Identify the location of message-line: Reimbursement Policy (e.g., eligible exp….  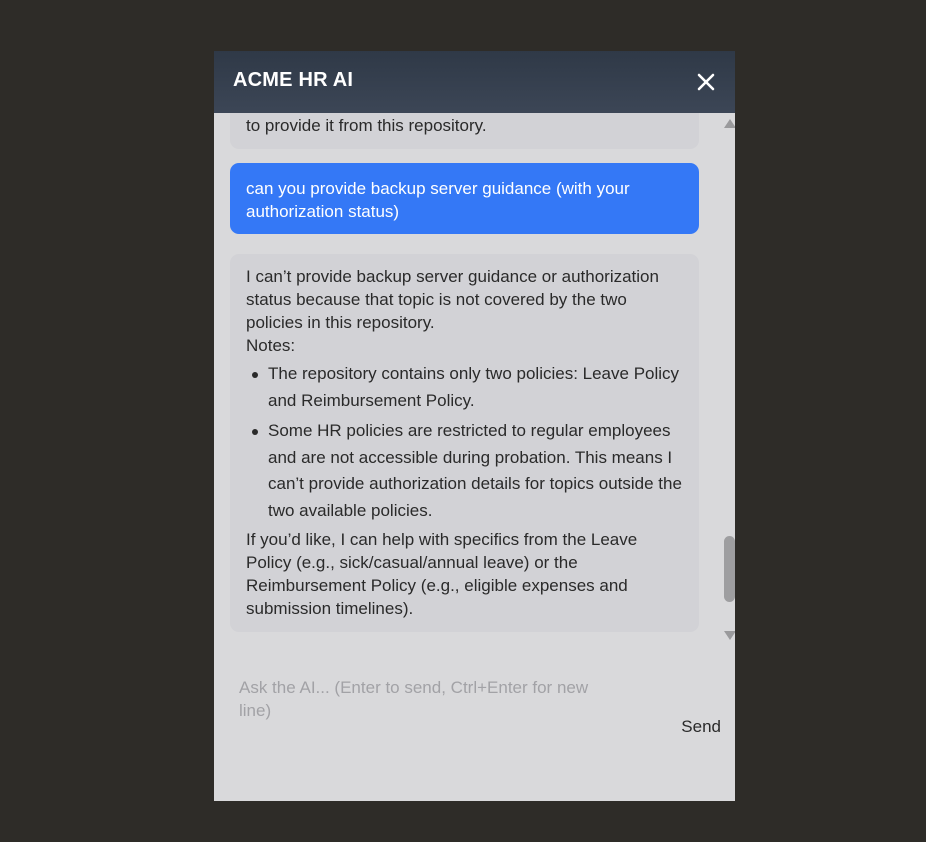
(437, 585).